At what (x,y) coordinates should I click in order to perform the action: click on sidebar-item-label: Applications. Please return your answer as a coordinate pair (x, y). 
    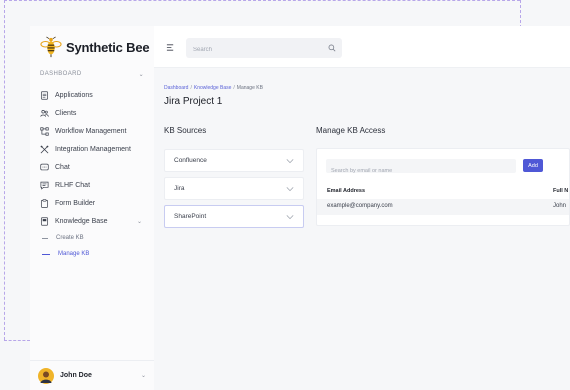
    Looking at the image, I should click on (74, 95).